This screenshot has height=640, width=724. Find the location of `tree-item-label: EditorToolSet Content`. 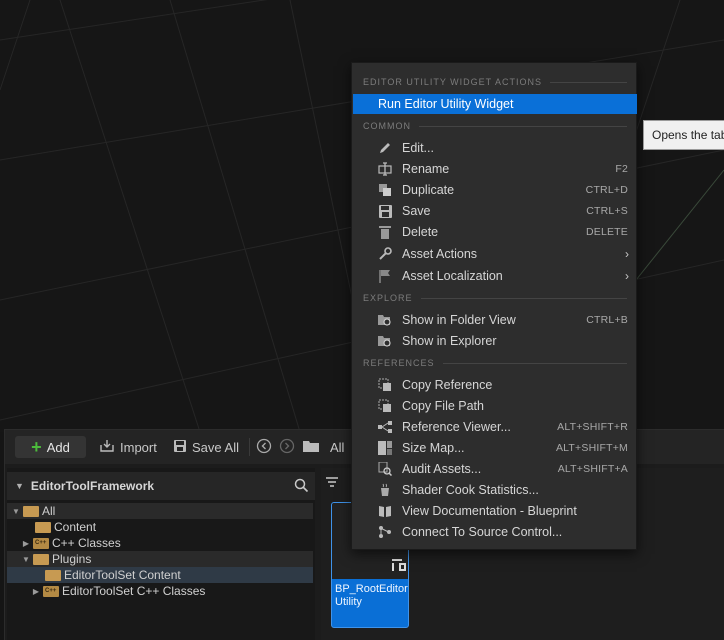

tree-item-label: EditorToolSet Content is located at coordinates (122, 575).